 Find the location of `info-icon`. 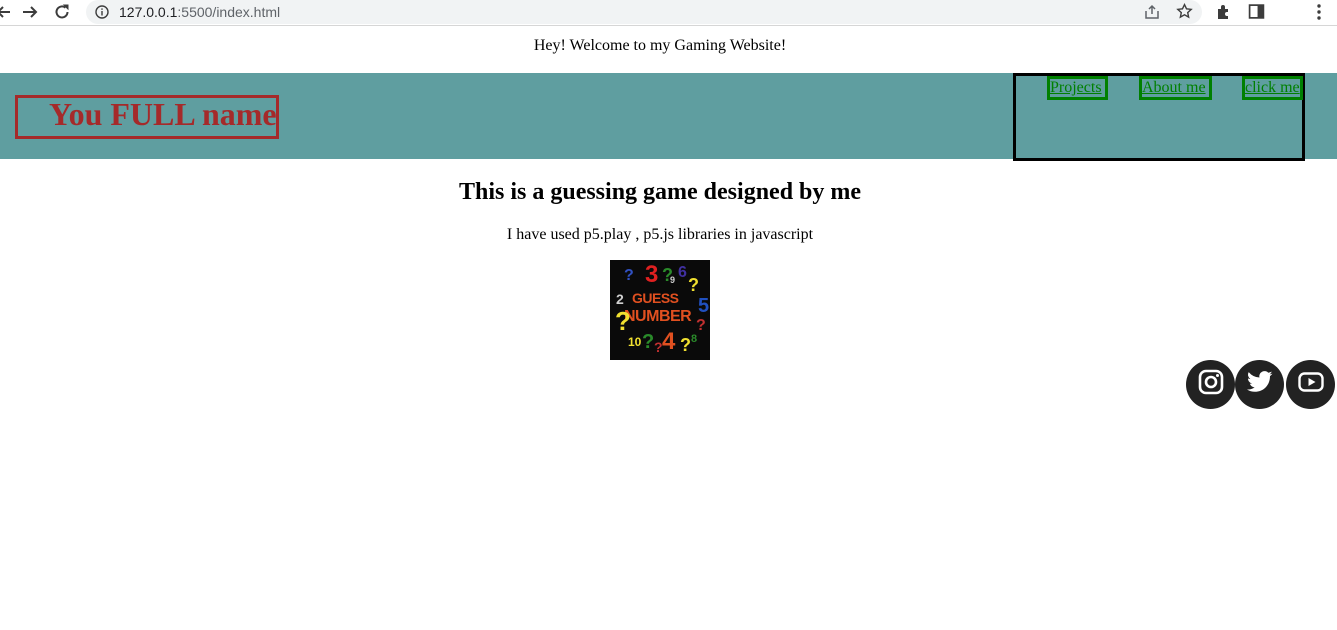

info-icon is located at coordinates (102, 12).